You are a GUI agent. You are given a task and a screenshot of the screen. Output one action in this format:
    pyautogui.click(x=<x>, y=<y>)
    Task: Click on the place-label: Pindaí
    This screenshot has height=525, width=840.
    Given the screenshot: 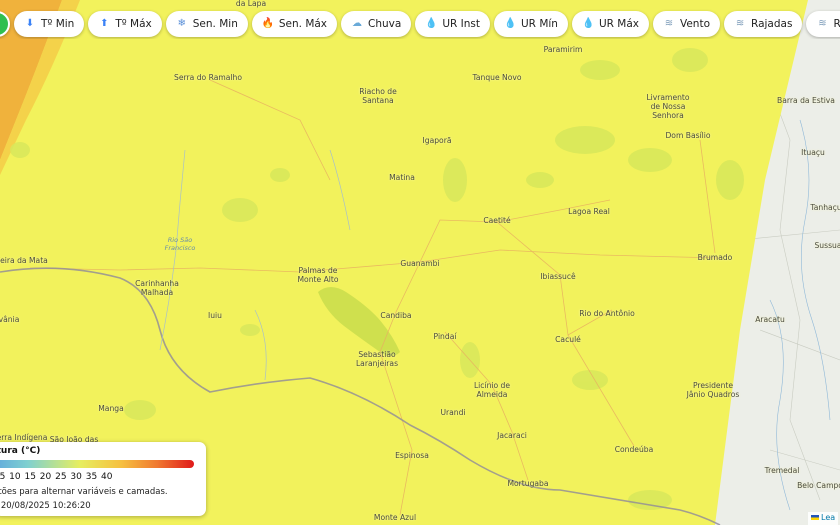 What is the action you would take?
    pyautogui.click(x=445, y=336)
    